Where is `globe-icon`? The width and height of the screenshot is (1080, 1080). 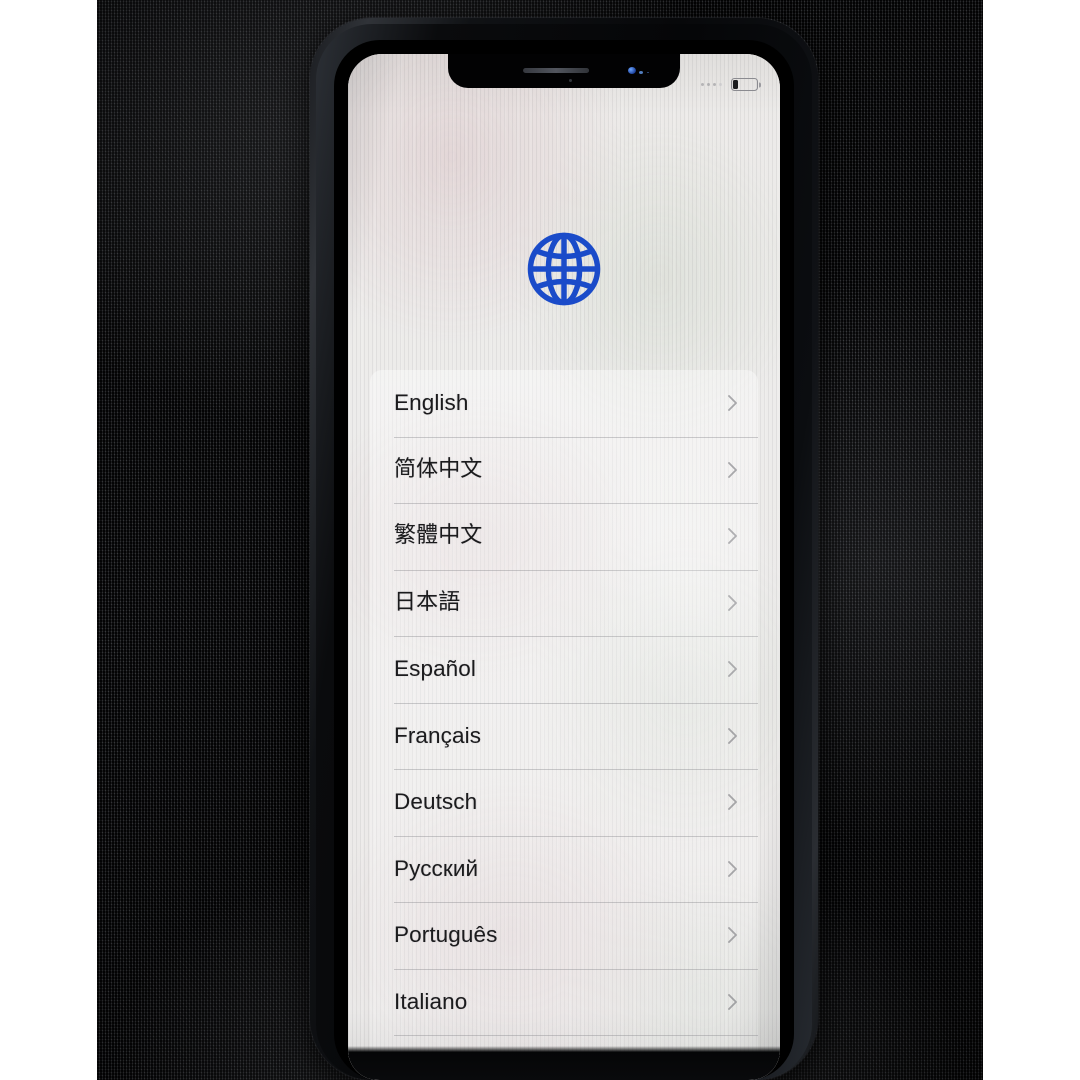
globe-icon is located at coordinates (564, 269).